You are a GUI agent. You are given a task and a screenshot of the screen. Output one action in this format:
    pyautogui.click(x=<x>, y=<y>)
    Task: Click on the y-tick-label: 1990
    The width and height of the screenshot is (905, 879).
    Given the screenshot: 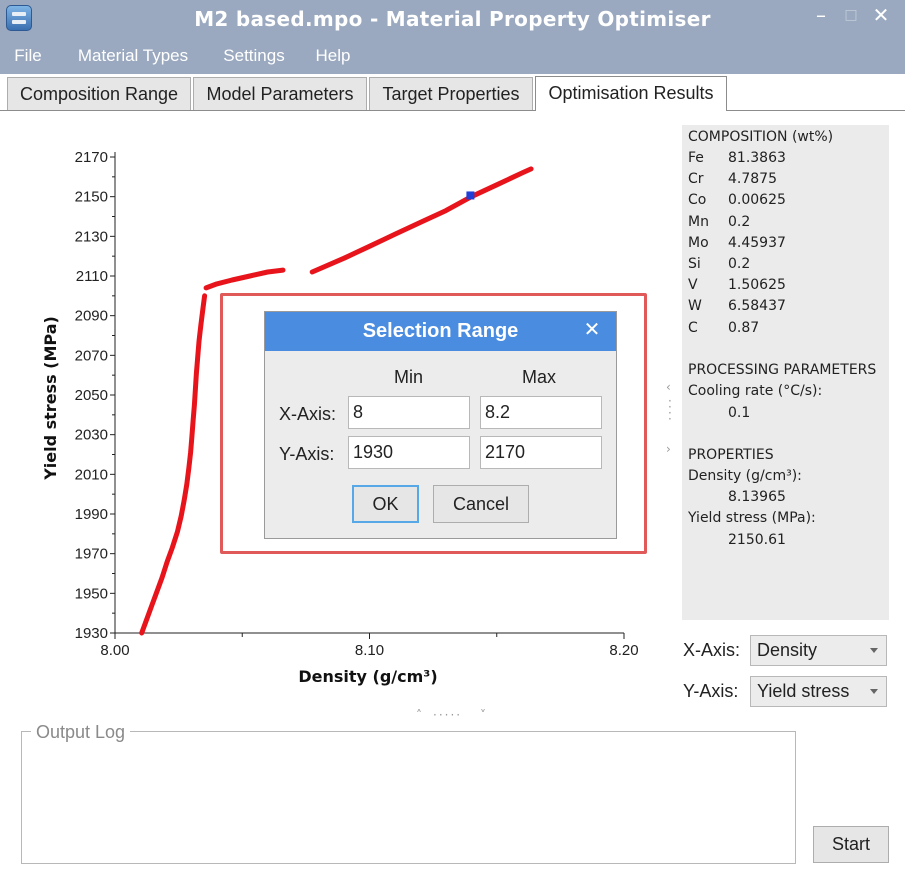 What is the action you would take?
    pyautogui.click(x=91, y=514)
    